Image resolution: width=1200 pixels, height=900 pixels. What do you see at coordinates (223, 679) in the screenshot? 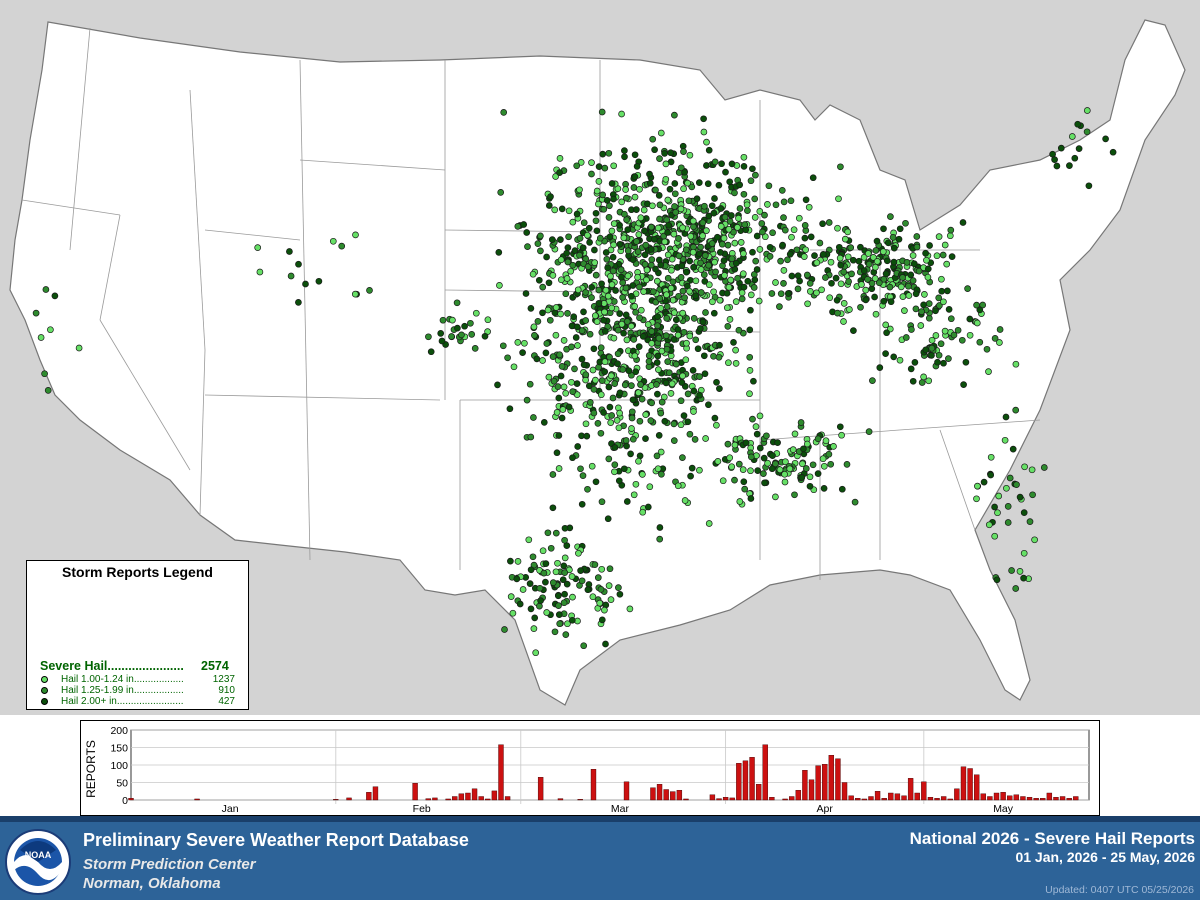
I see `legend-item-count: 1237` at bounding box center [223, 679].